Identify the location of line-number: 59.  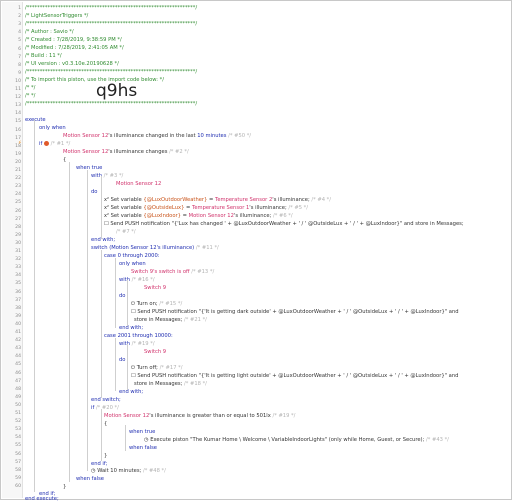
(18, 478).